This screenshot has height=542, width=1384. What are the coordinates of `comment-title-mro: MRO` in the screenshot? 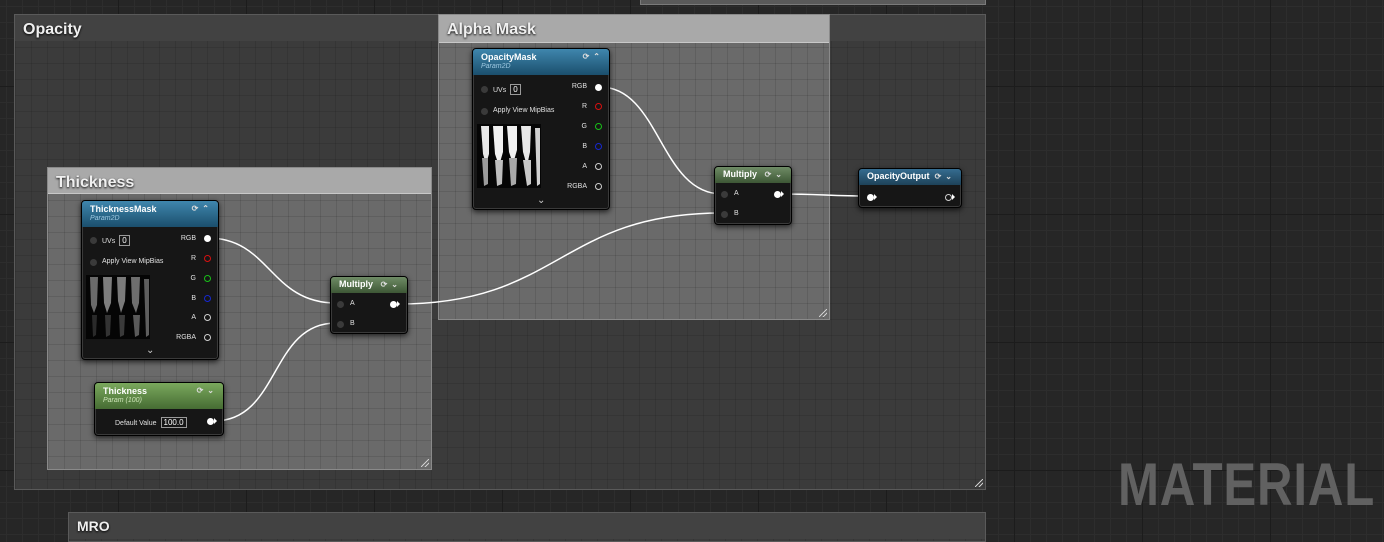 It's located at (527, 526).